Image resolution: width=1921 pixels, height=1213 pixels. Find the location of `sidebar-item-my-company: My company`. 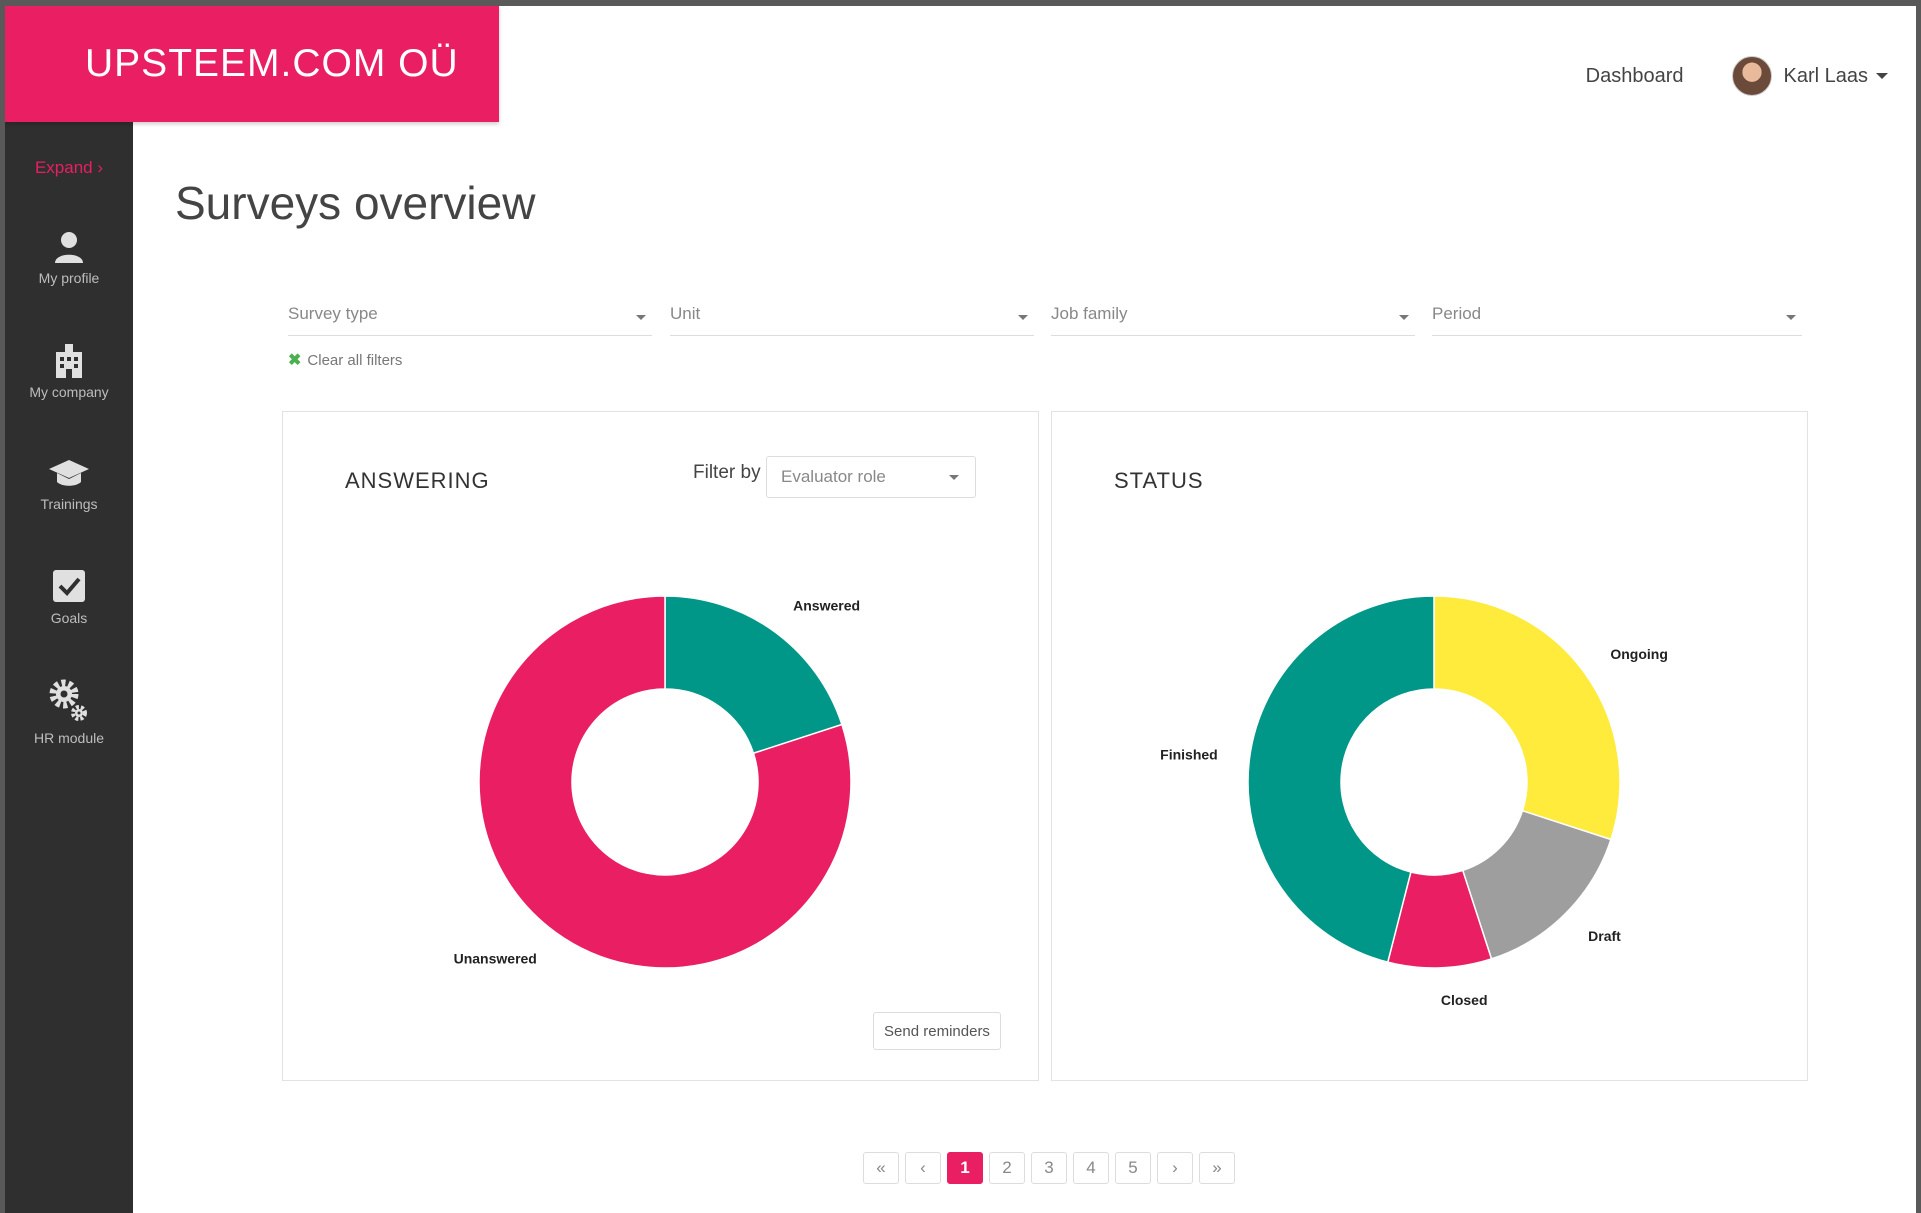

sidebar-item-my-company: My company is located at coordinates (69, 371).